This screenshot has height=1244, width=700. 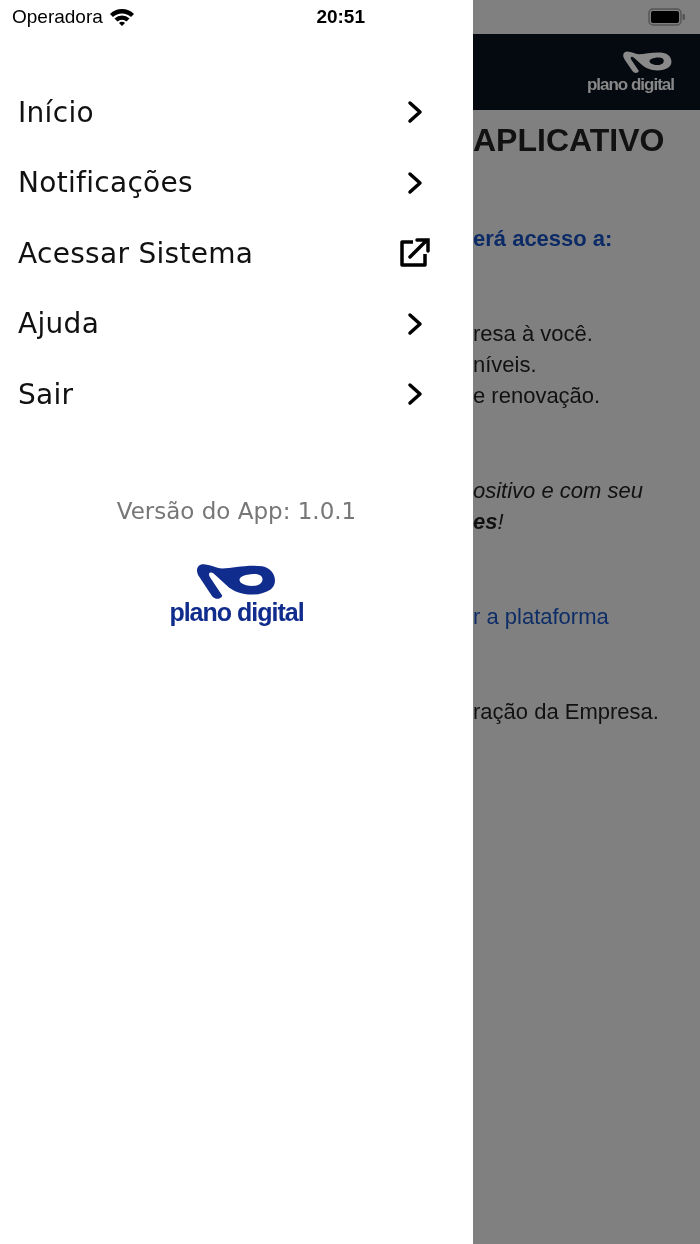 I want to click on battery-icon, so click(x=667, y=17).